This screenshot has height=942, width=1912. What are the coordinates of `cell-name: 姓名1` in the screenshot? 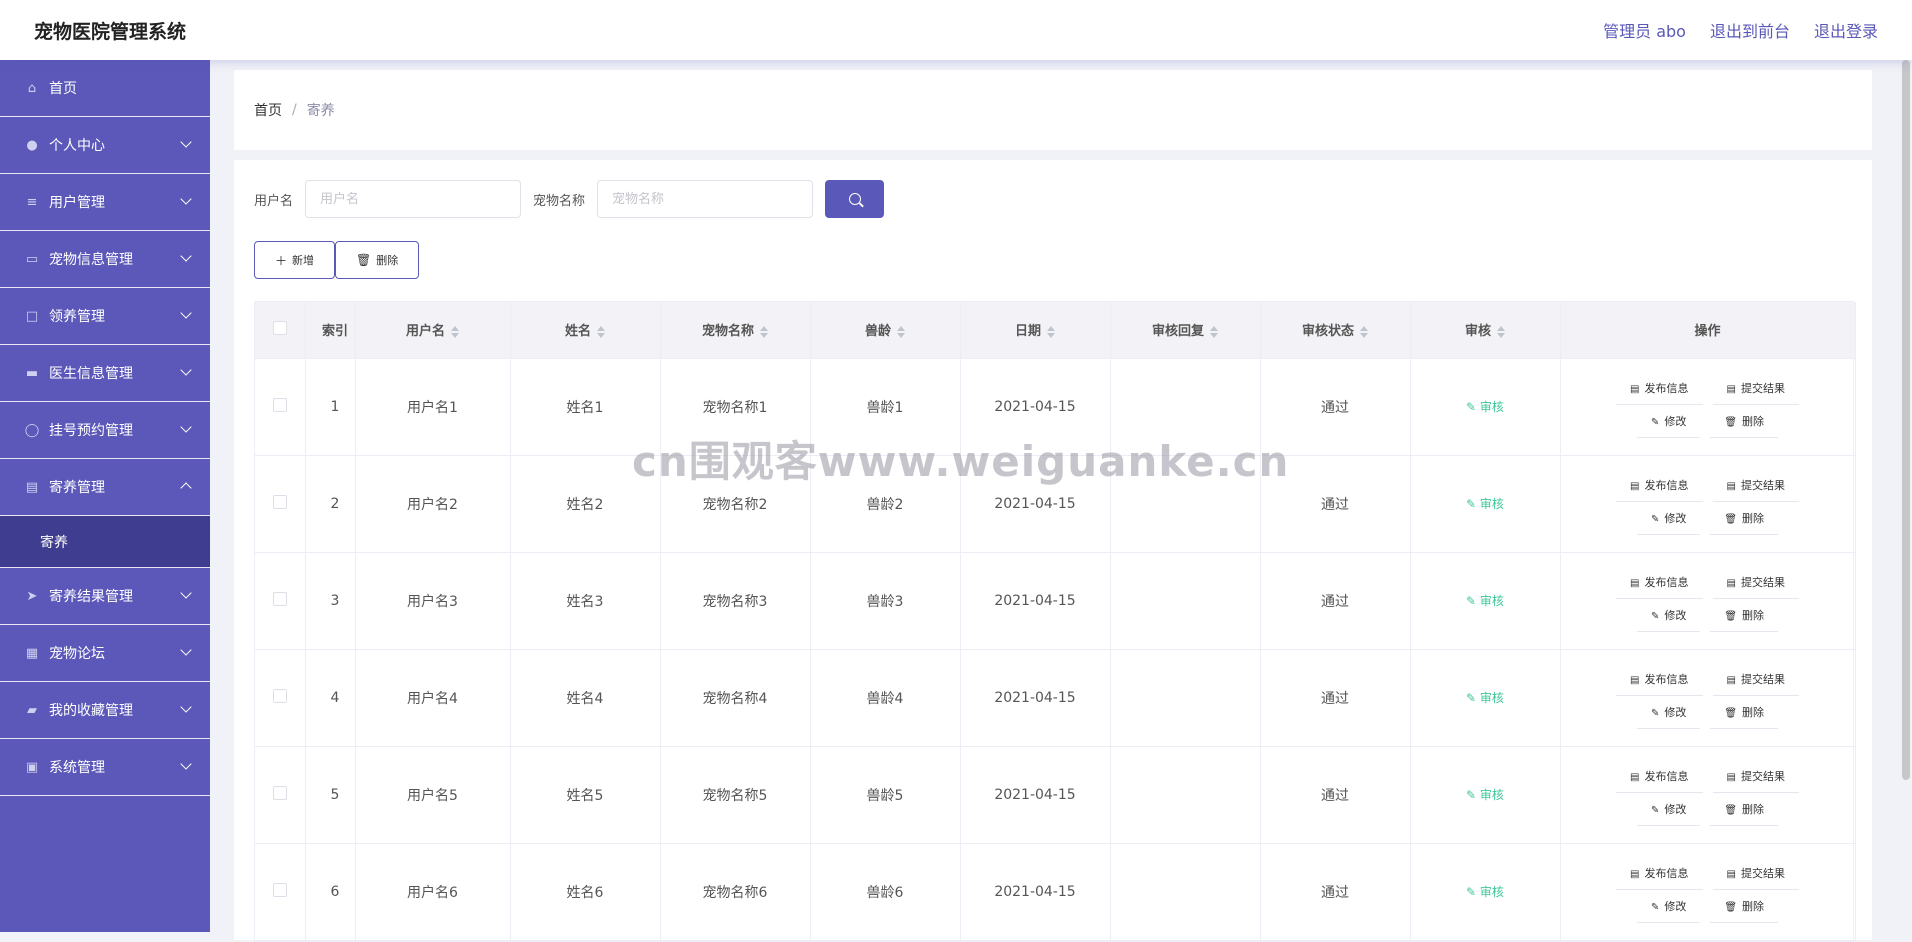 It's located at (585, 407).